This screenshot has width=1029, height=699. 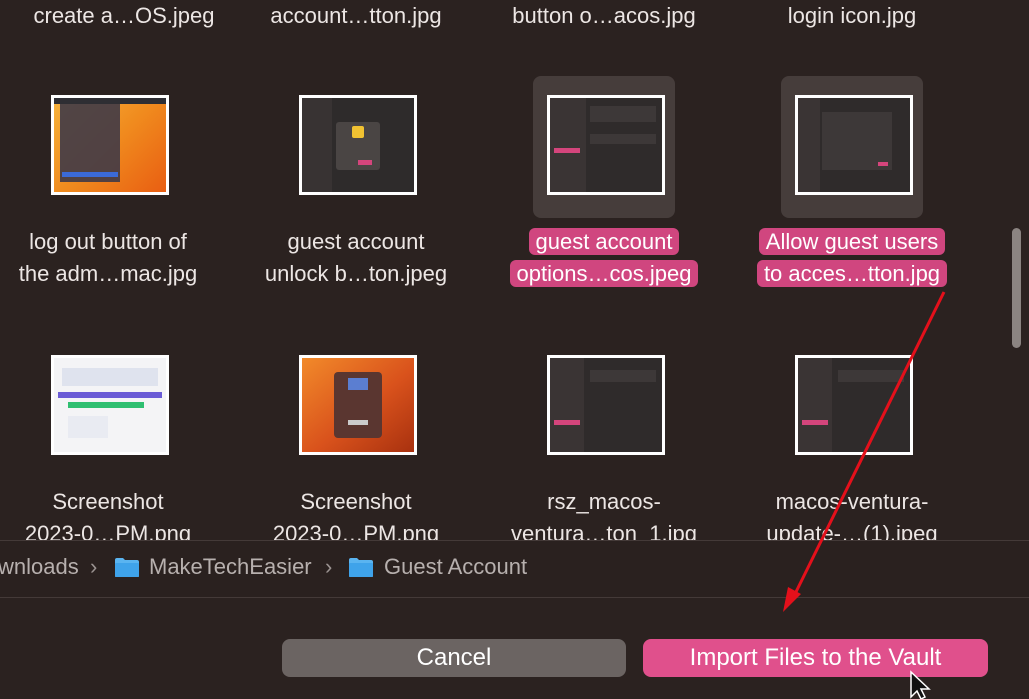 I want to click on file-item: log out button of the adm…mac.jpg, so click(x=116, y=186).